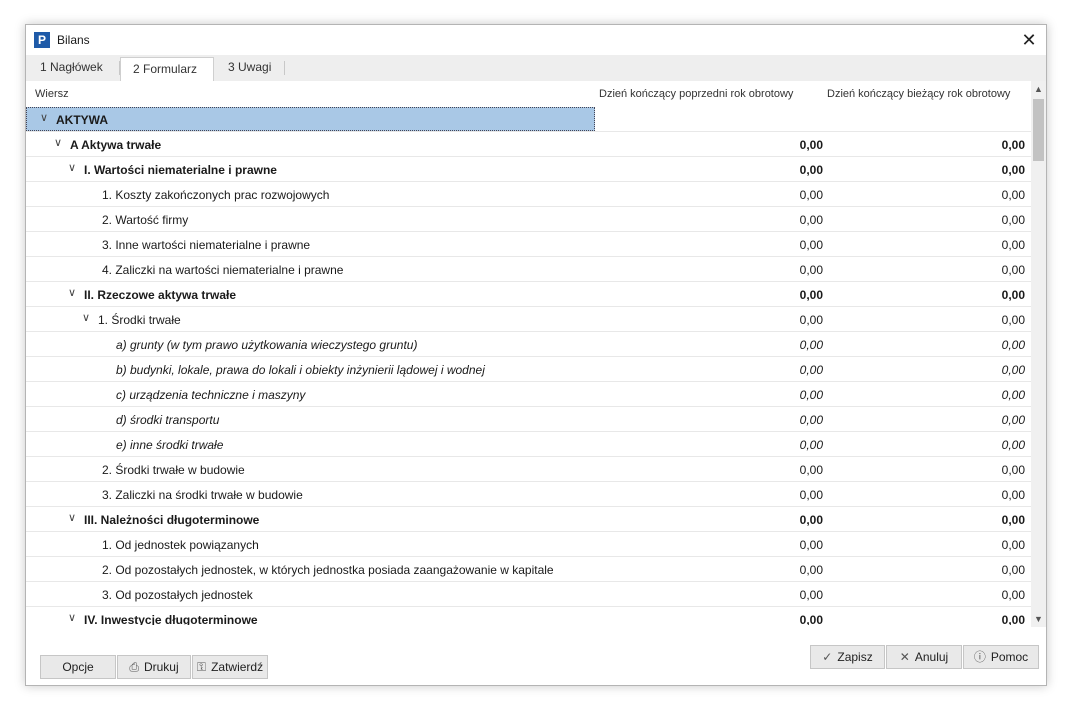  Describe the element at coordinates (696, 94) in the screenshot. I see `column-header-prev-year: Dzień kończący poprzedni rok obrotowy` at that location.